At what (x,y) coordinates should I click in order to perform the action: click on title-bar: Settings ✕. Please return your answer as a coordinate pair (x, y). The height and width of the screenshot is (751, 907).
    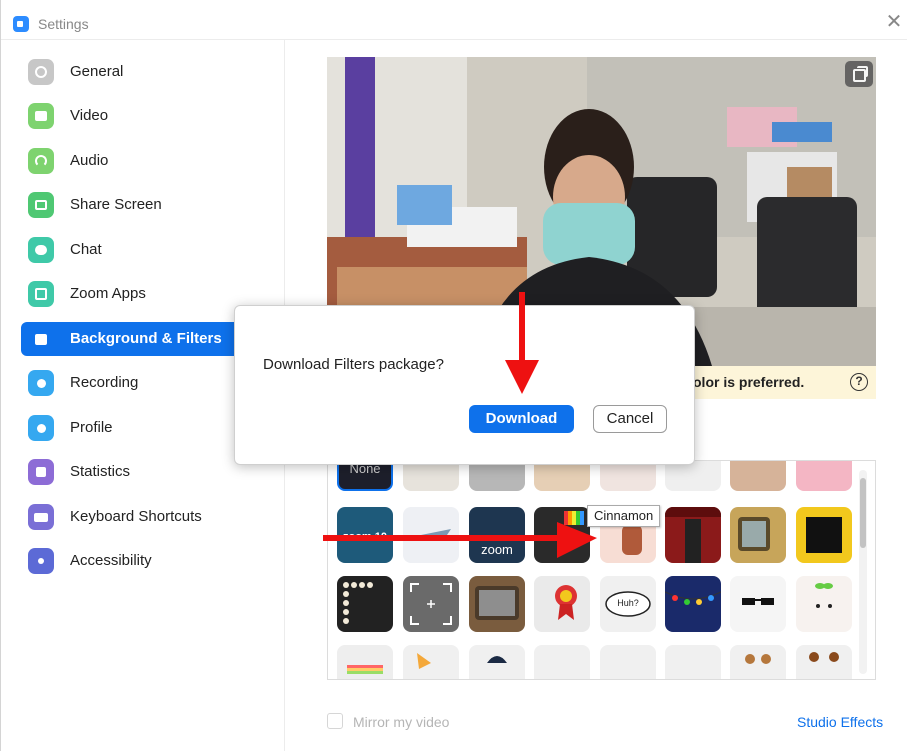
    Looking at the image, I should click on (454, 20).